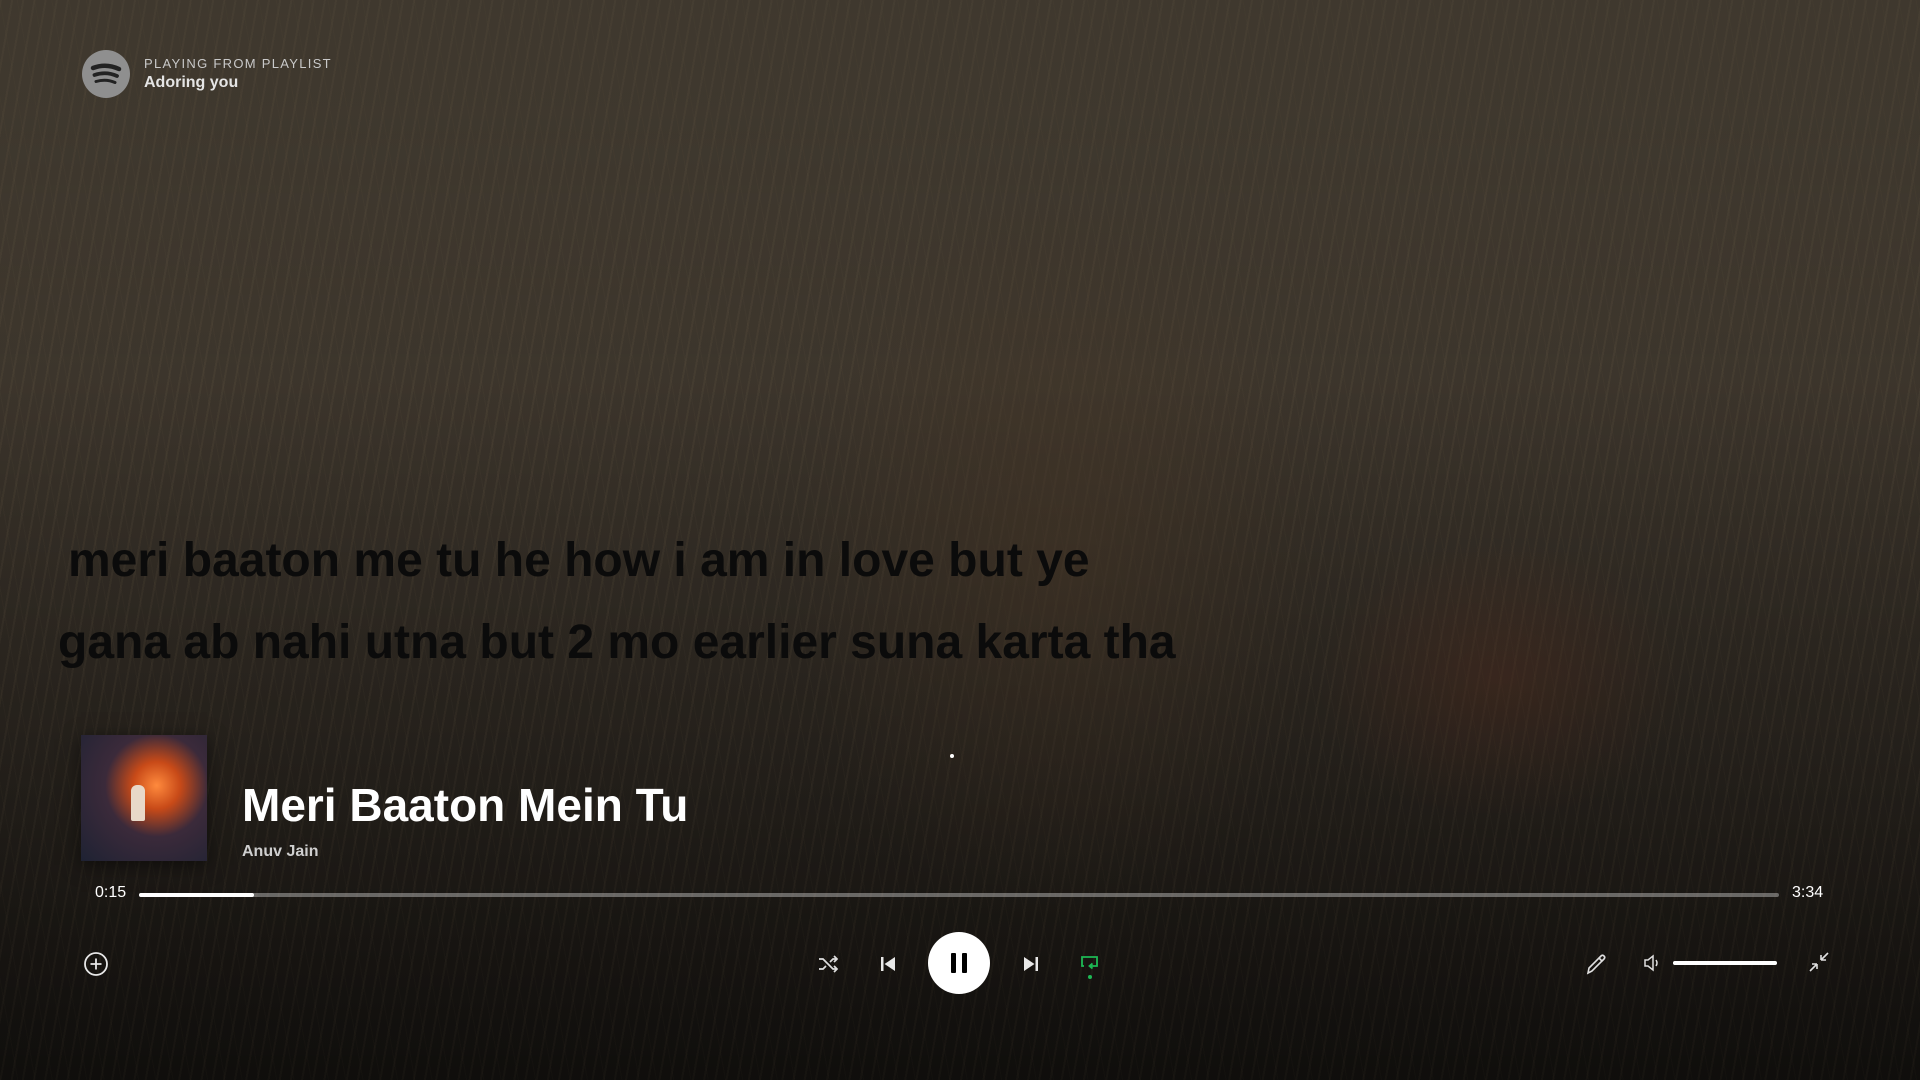 This screenshot has height=1080, width=1920. I want to click on duration: 3:34, so click(1808, 892).